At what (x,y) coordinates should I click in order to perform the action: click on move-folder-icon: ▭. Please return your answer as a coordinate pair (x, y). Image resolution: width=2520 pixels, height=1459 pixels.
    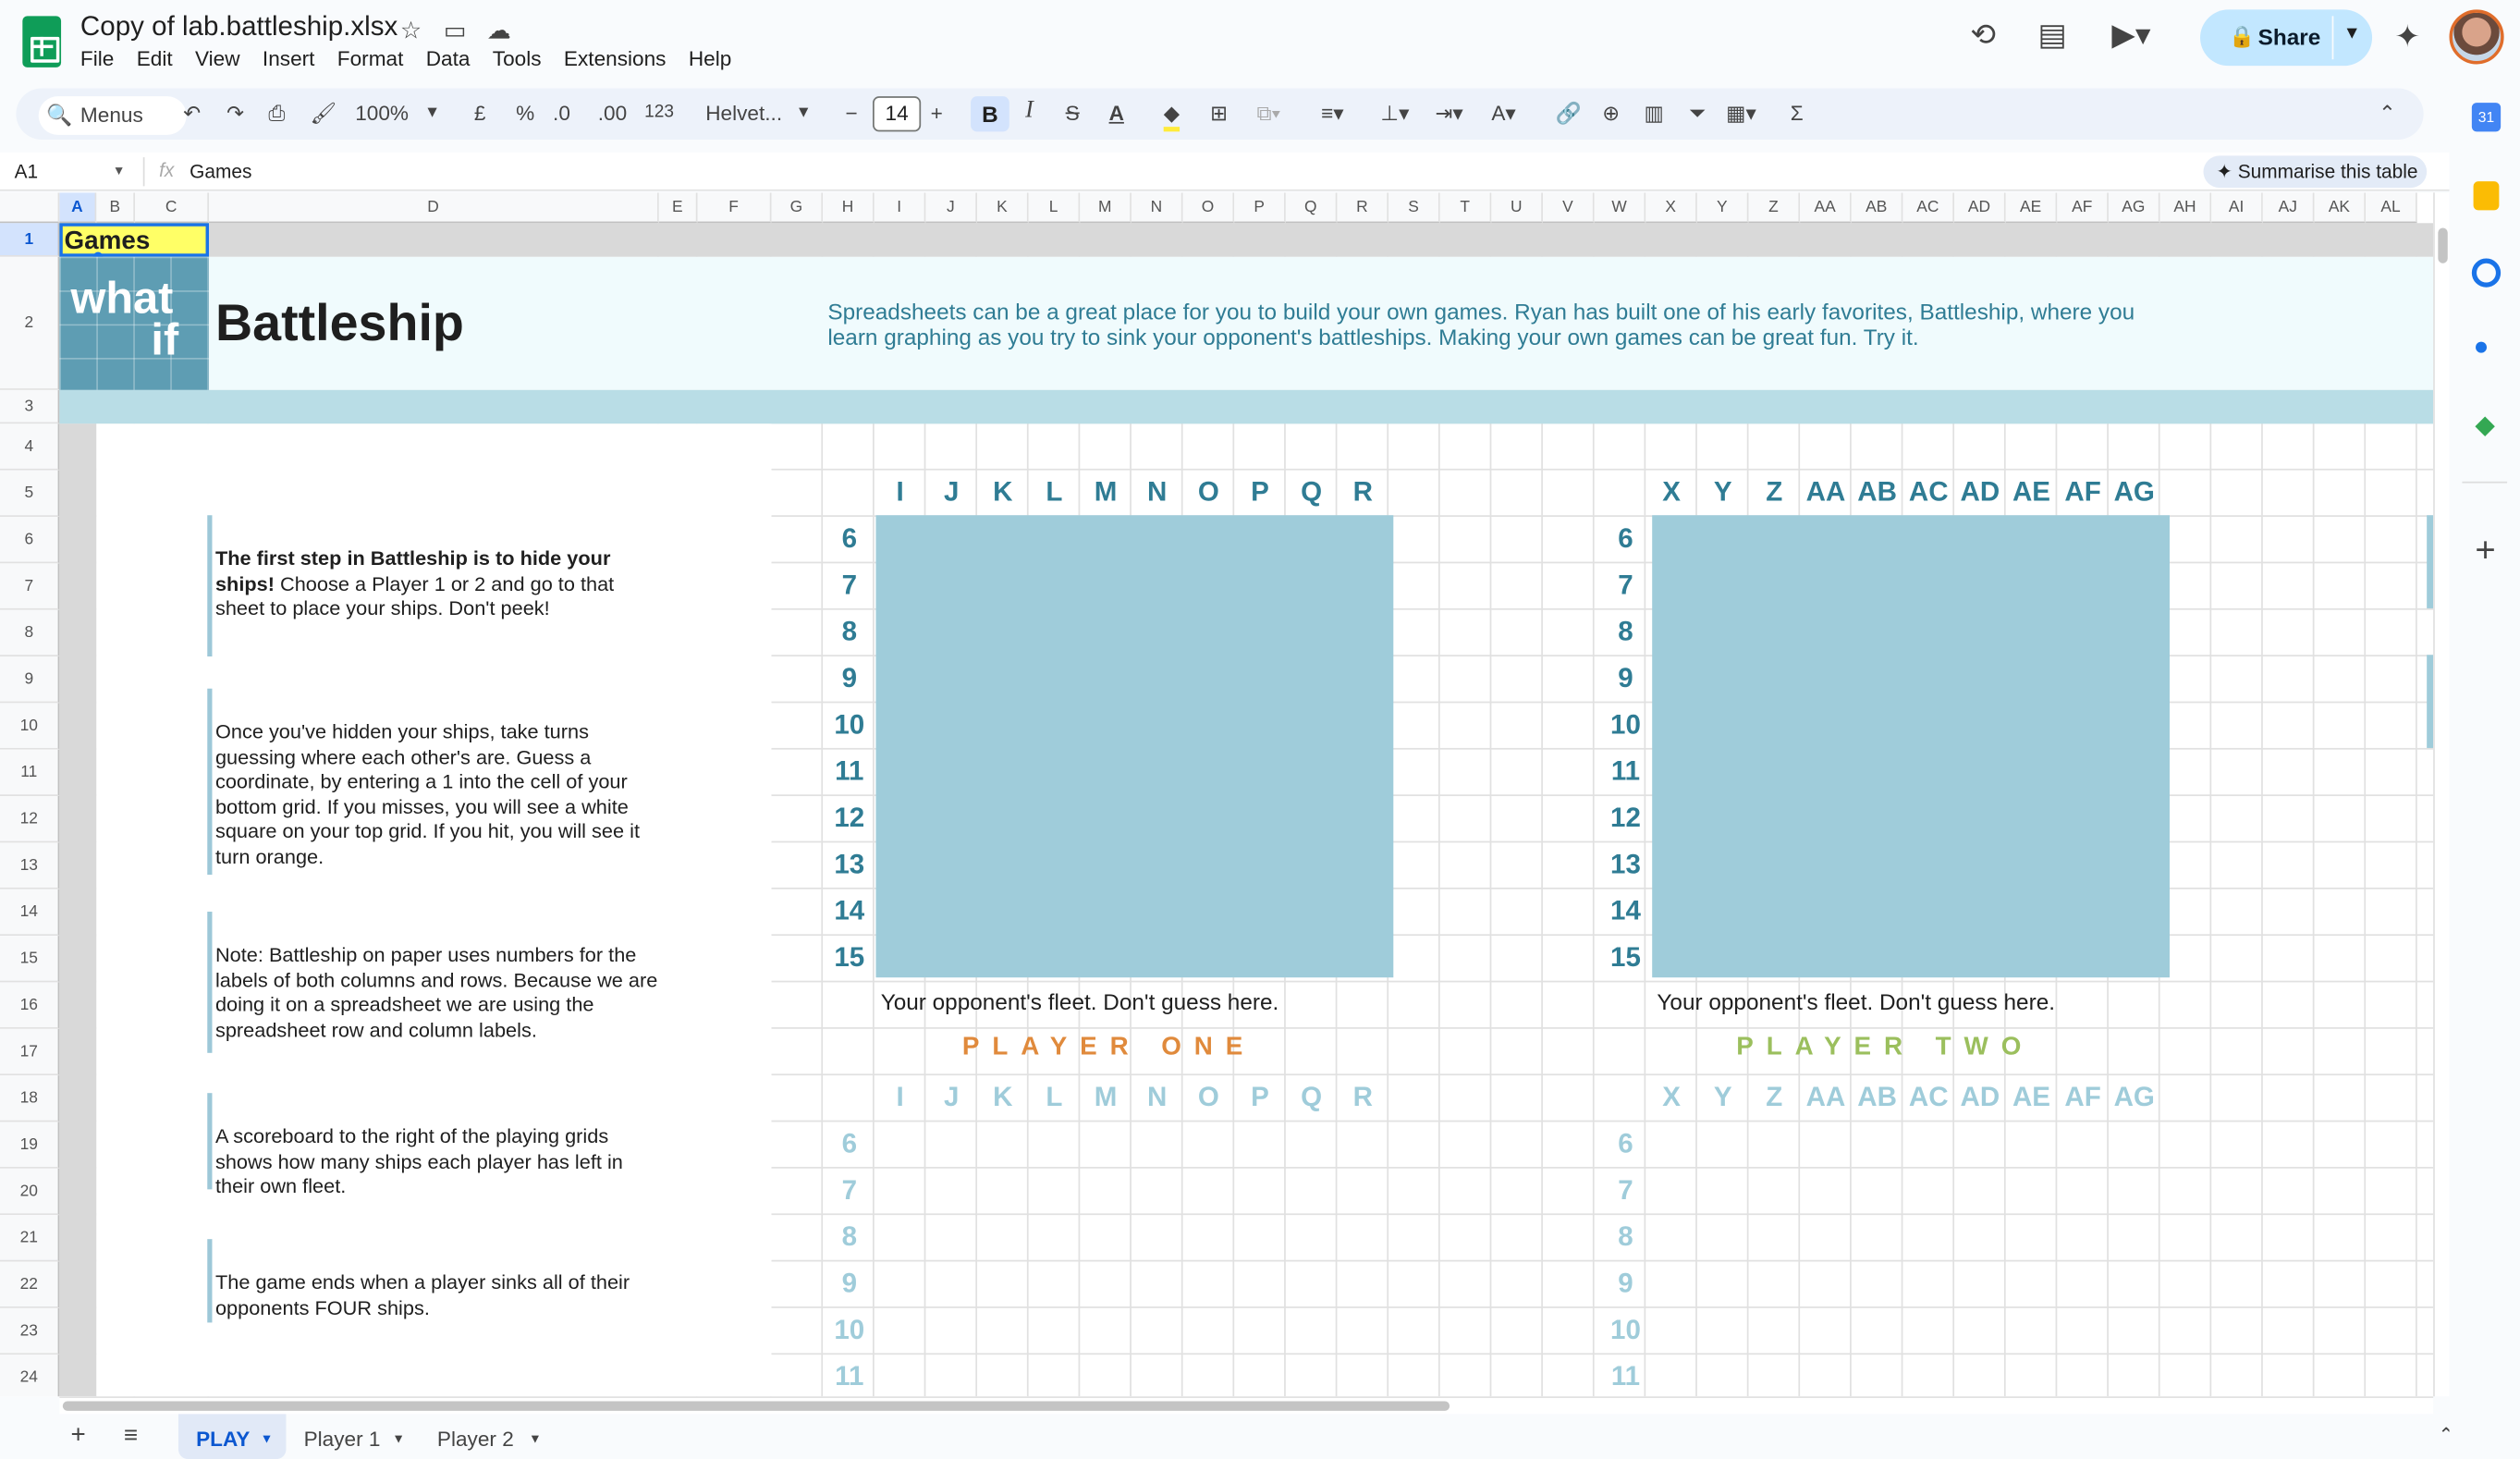
    Looking at the image, I should click on (455, 30).